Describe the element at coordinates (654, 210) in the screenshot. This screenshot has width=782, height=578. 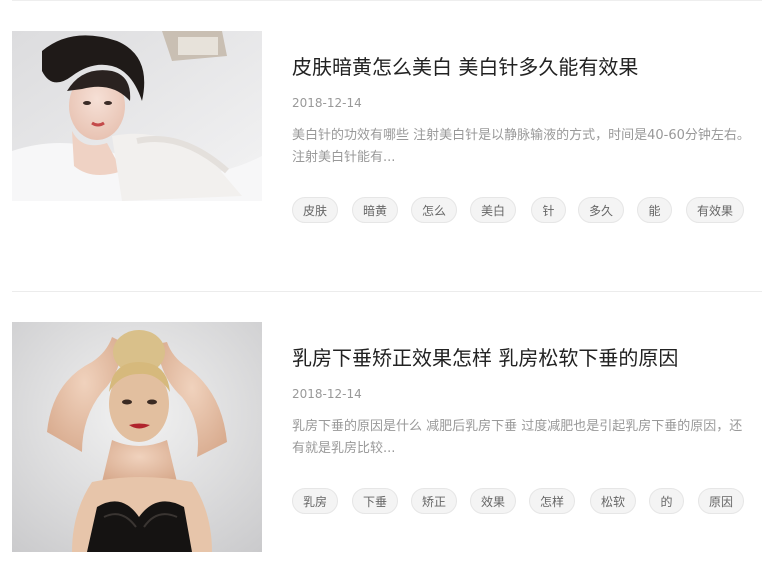
I see `tag-chip: 能` at that location.